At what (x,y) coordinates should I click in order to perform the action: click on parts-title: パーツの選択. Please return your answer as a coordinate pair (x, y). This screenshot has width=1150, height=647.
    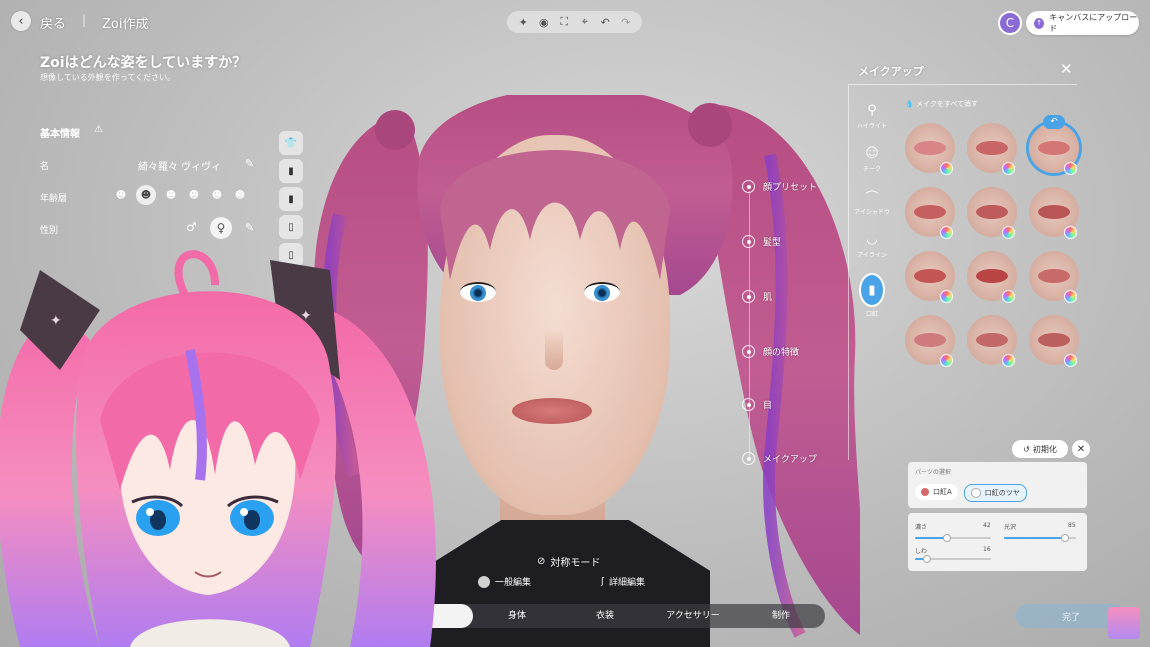
    Looking at the image, I should click on (933, 472).